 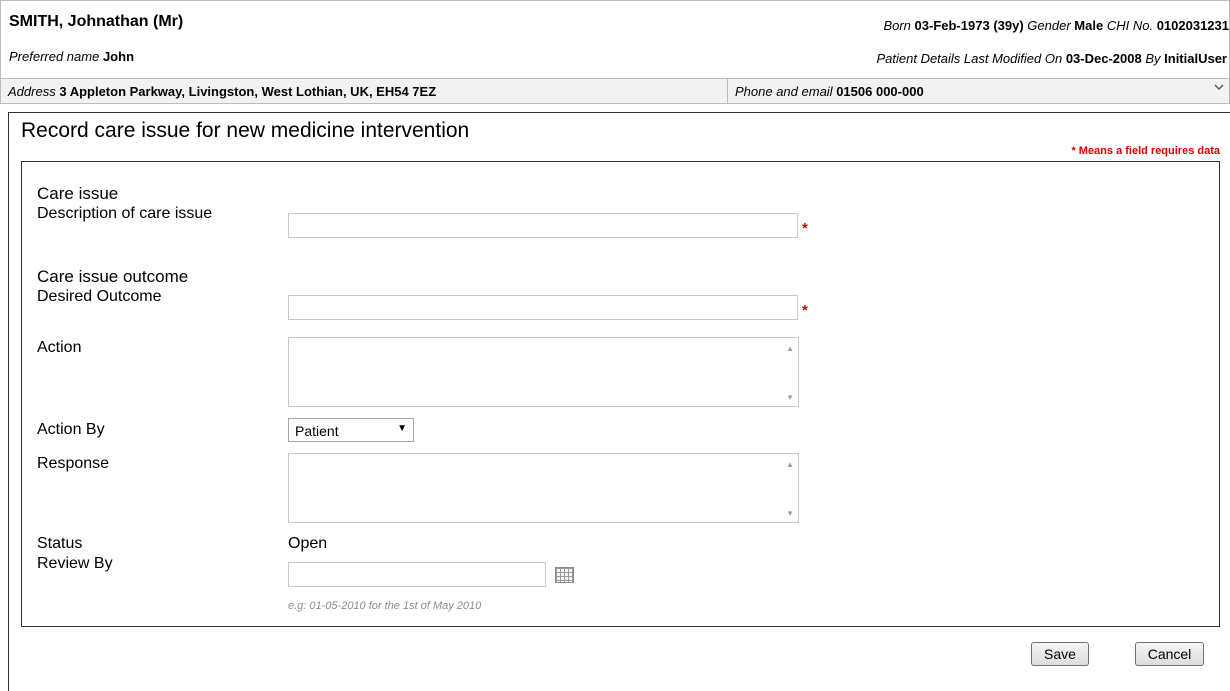 I want to click on action-by-select: Patient ▼, so click(x=351, y=430).